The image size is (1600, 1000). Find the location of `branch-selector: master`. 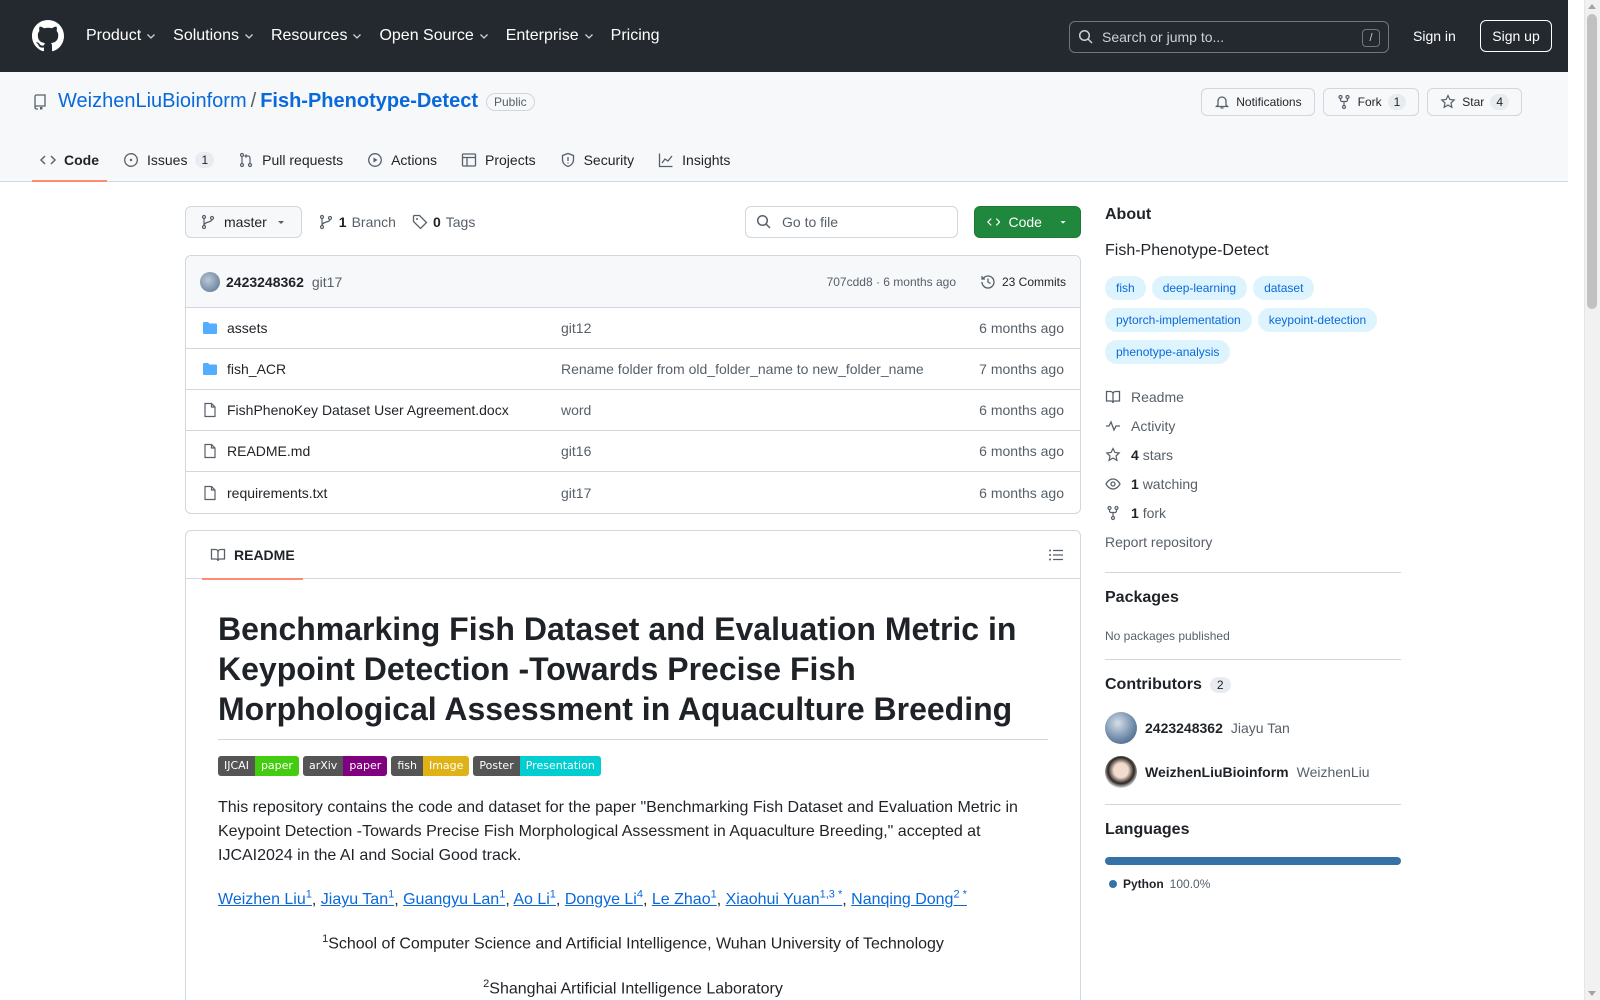

branch-selector: master is located at coordinates (243, 222).